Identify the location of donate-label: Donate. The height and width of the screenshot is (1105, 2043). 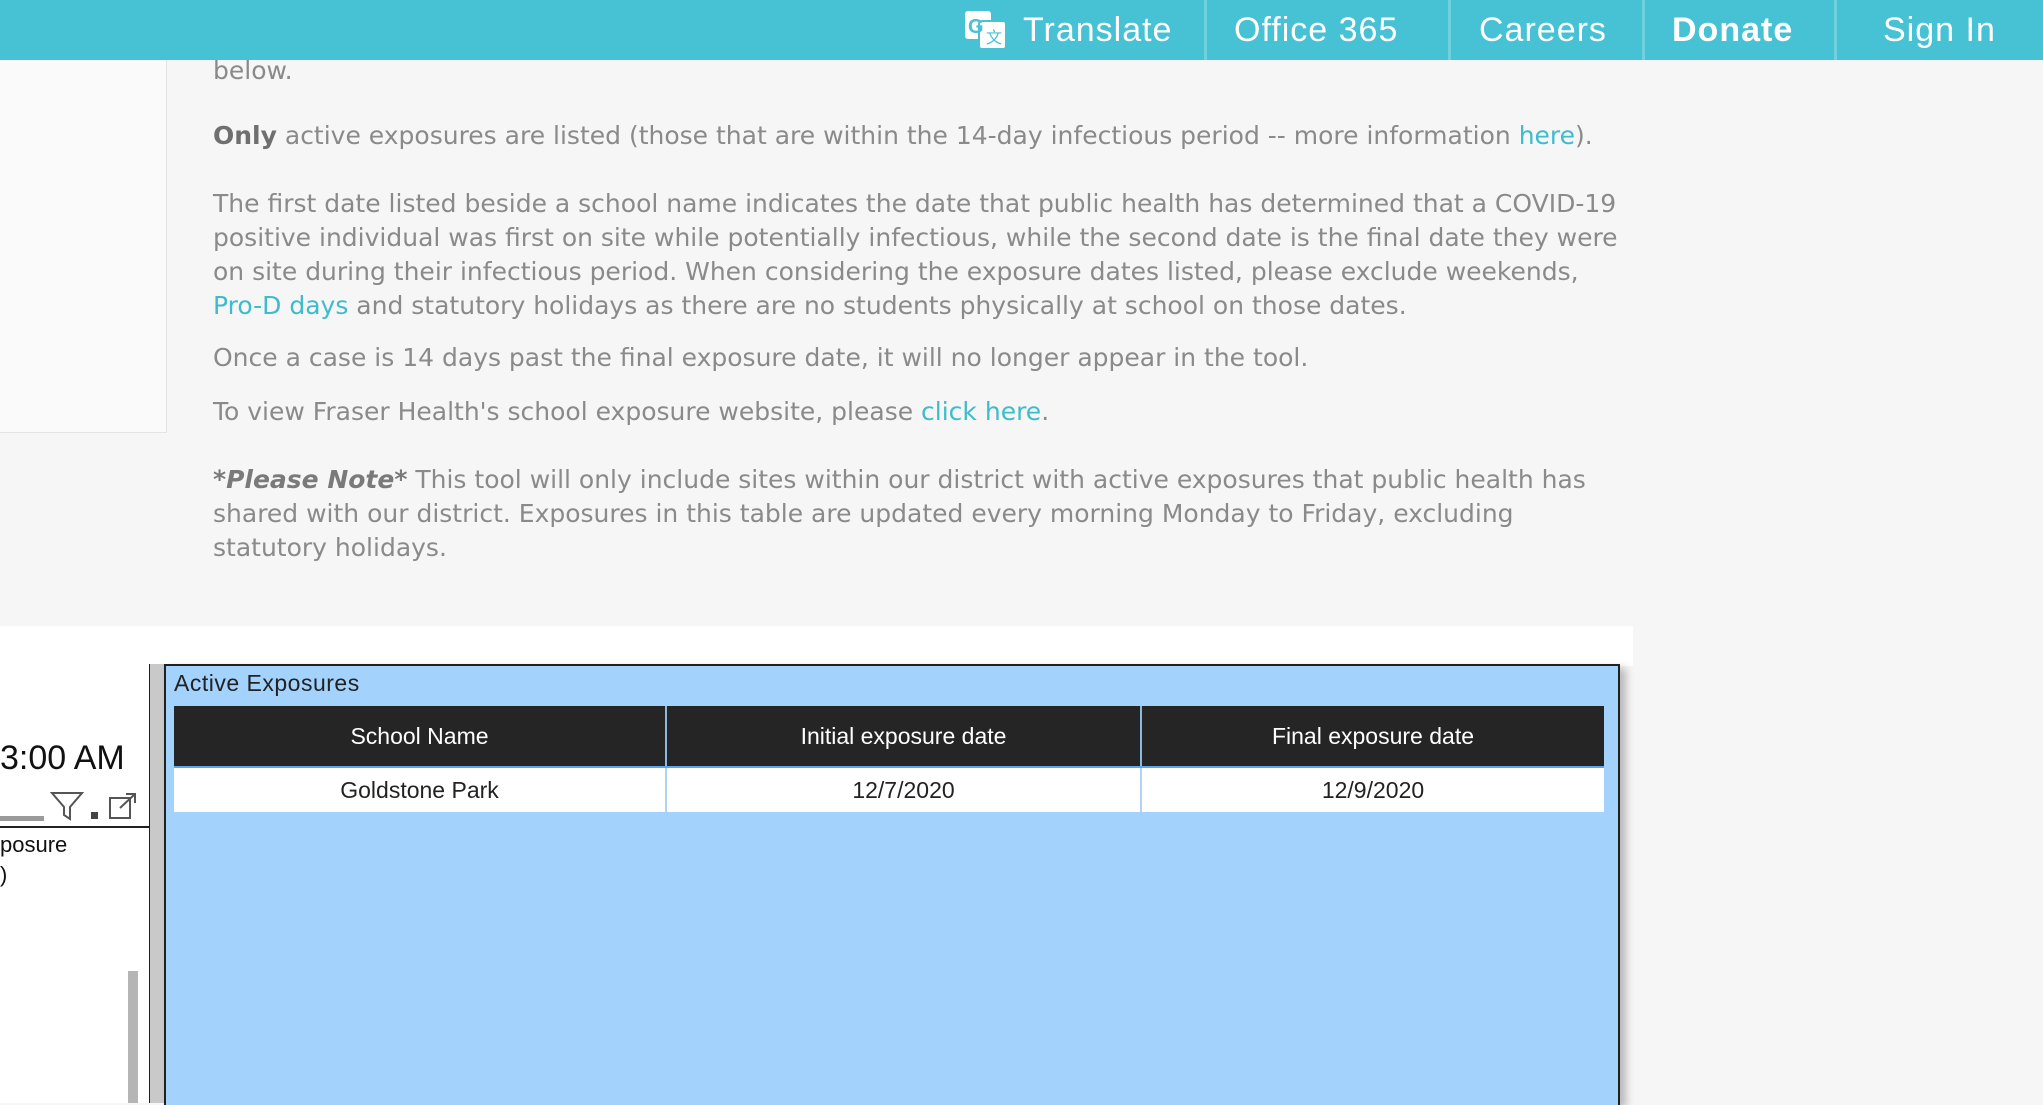
(1733, 29).